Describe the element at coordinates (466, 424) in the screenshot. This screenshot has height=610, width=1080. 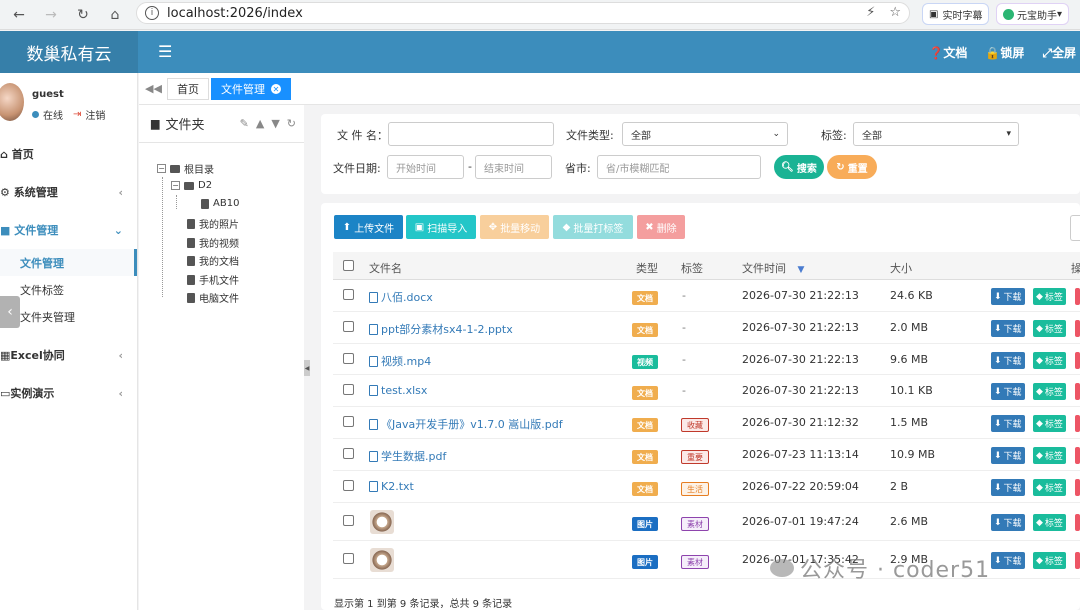
I see `file-name-link: 《Java开发手册》v1.7.0 嵩山版.pdf` at that location.